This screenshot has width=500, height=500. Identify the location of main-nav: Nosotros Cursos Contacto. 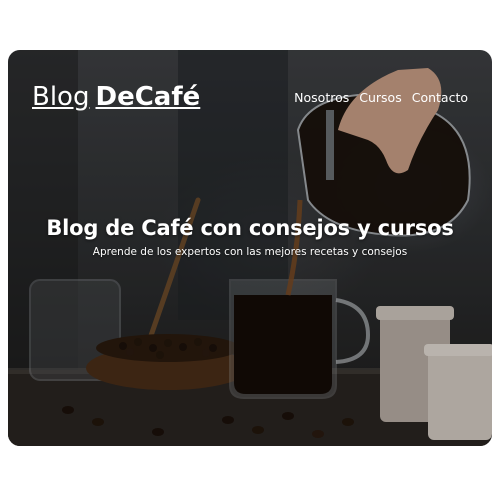
(381, 97).